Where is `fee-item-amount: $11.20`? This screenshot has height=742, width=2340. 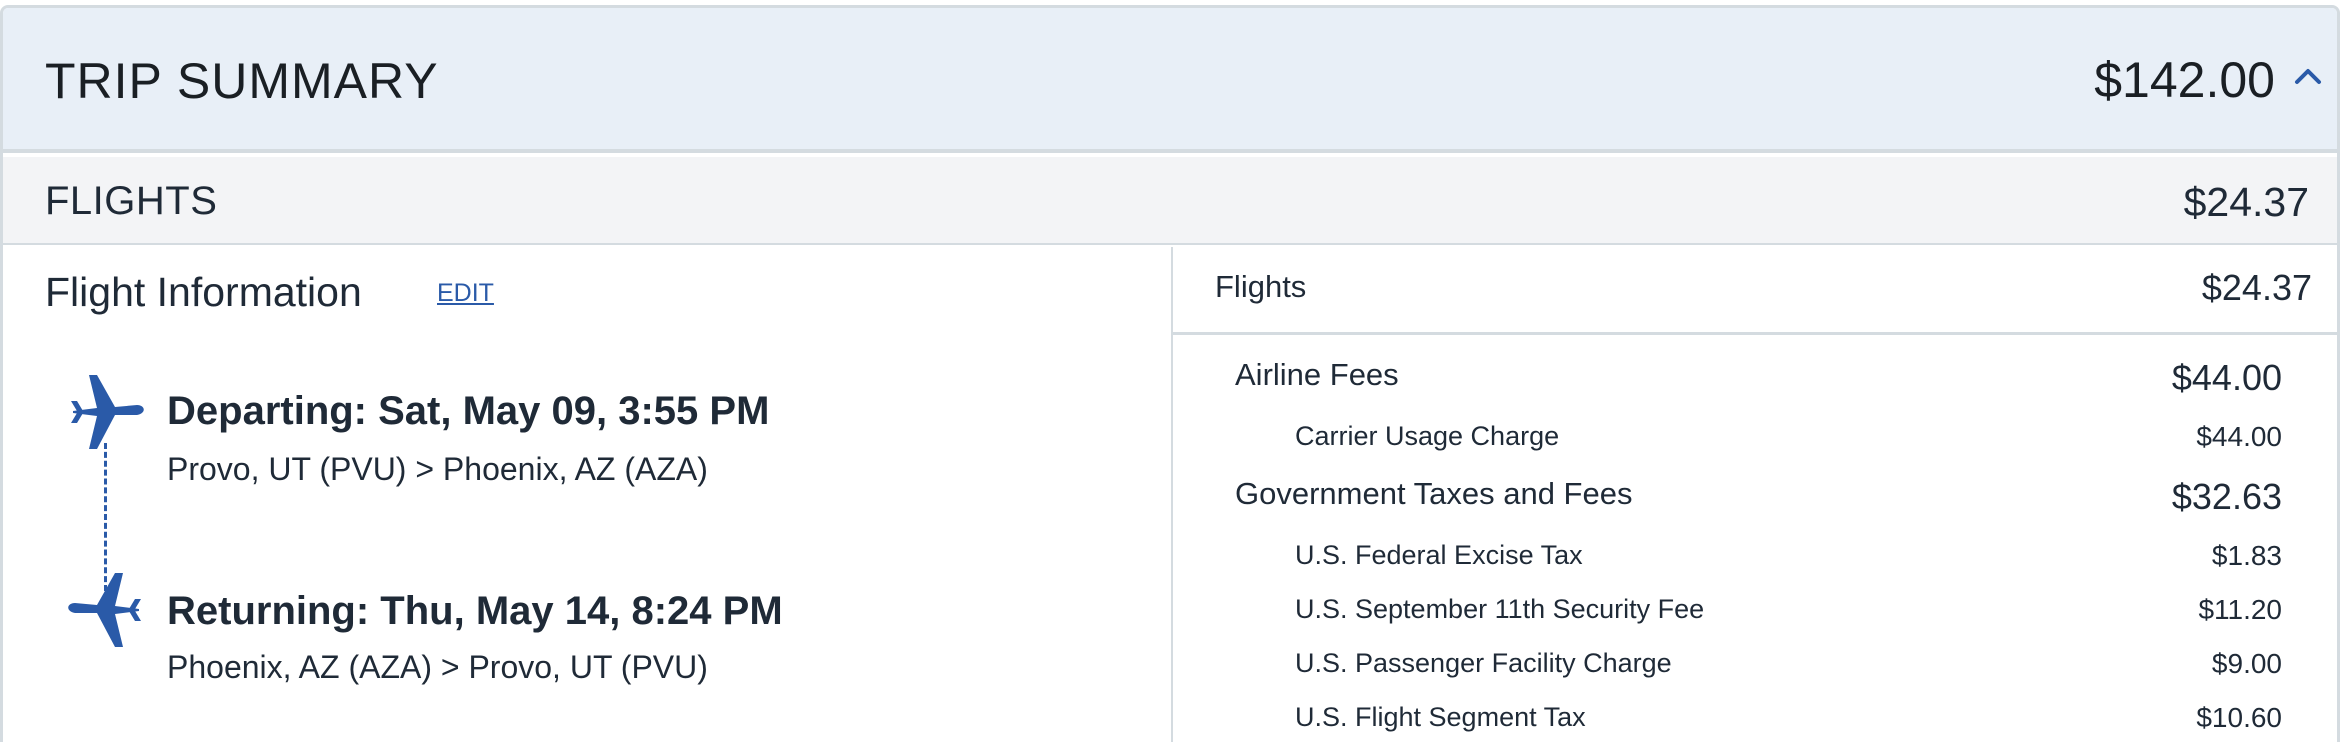 fee-item-amount: $11.20 is located at coordinates (2240, 609).